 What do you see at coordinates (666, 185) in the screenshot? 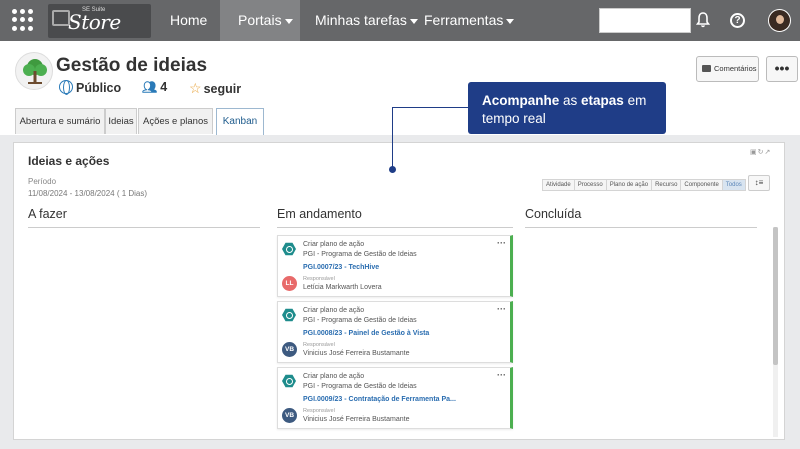
I see `filter-recurso: Recurso` at bounding box center [666, 185].